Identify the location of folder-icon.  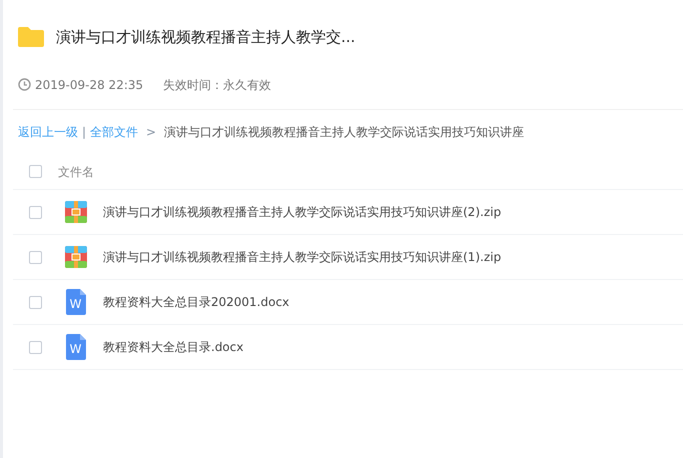
(31, 37).